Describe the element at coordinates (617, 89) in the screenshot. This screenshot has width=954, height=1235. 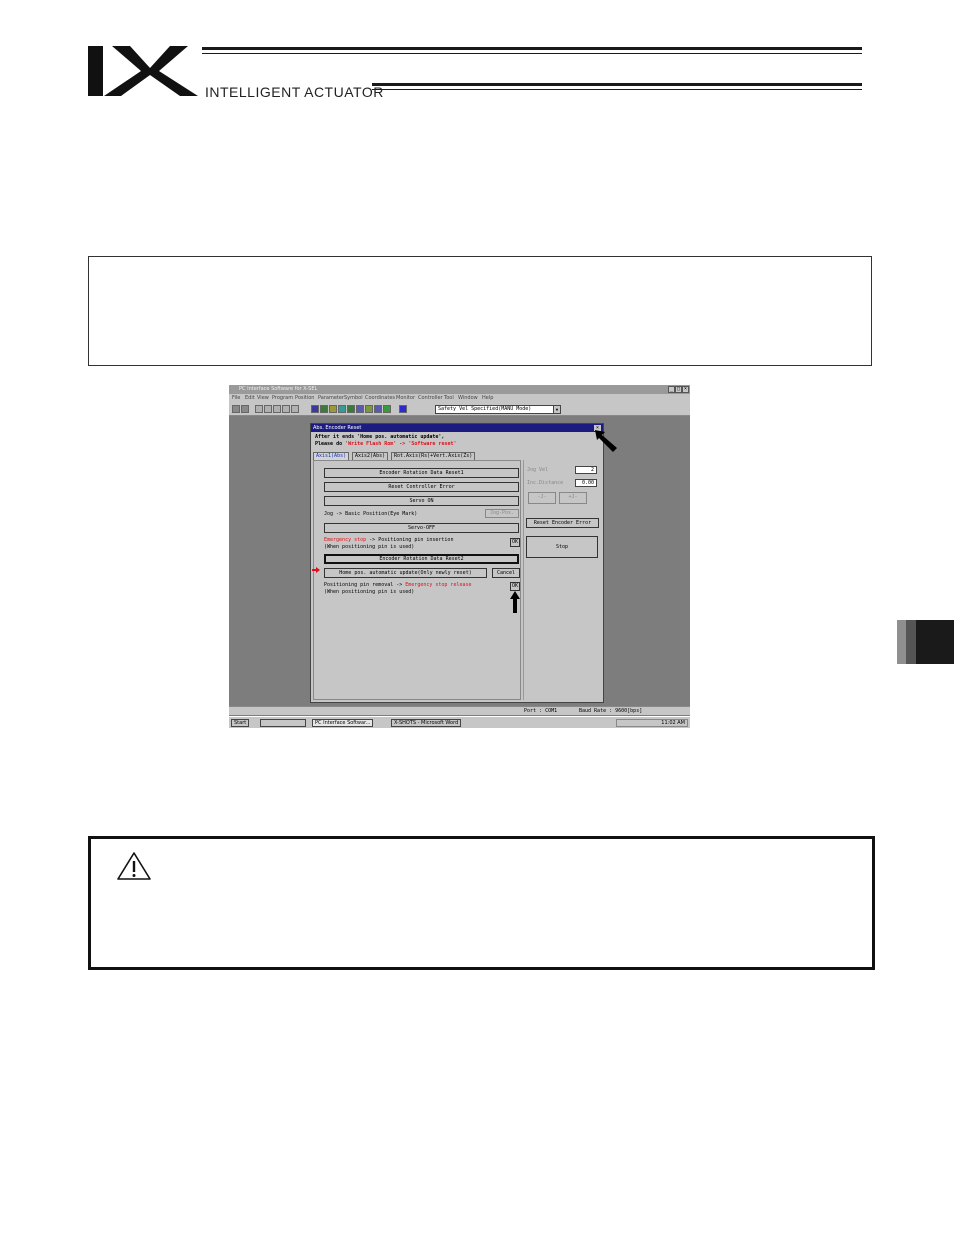
I see `header-rule-bottom` at that location.